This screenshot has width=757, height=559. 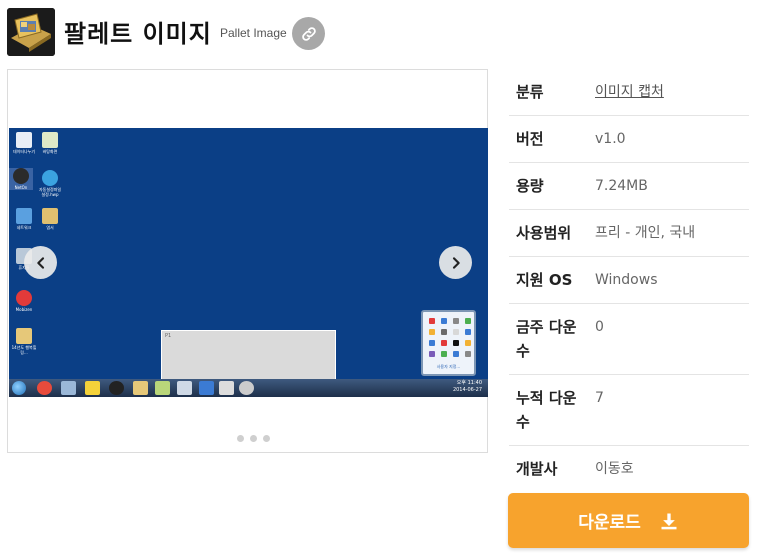 I want to click on app-icon, so click(x=31, y=32).